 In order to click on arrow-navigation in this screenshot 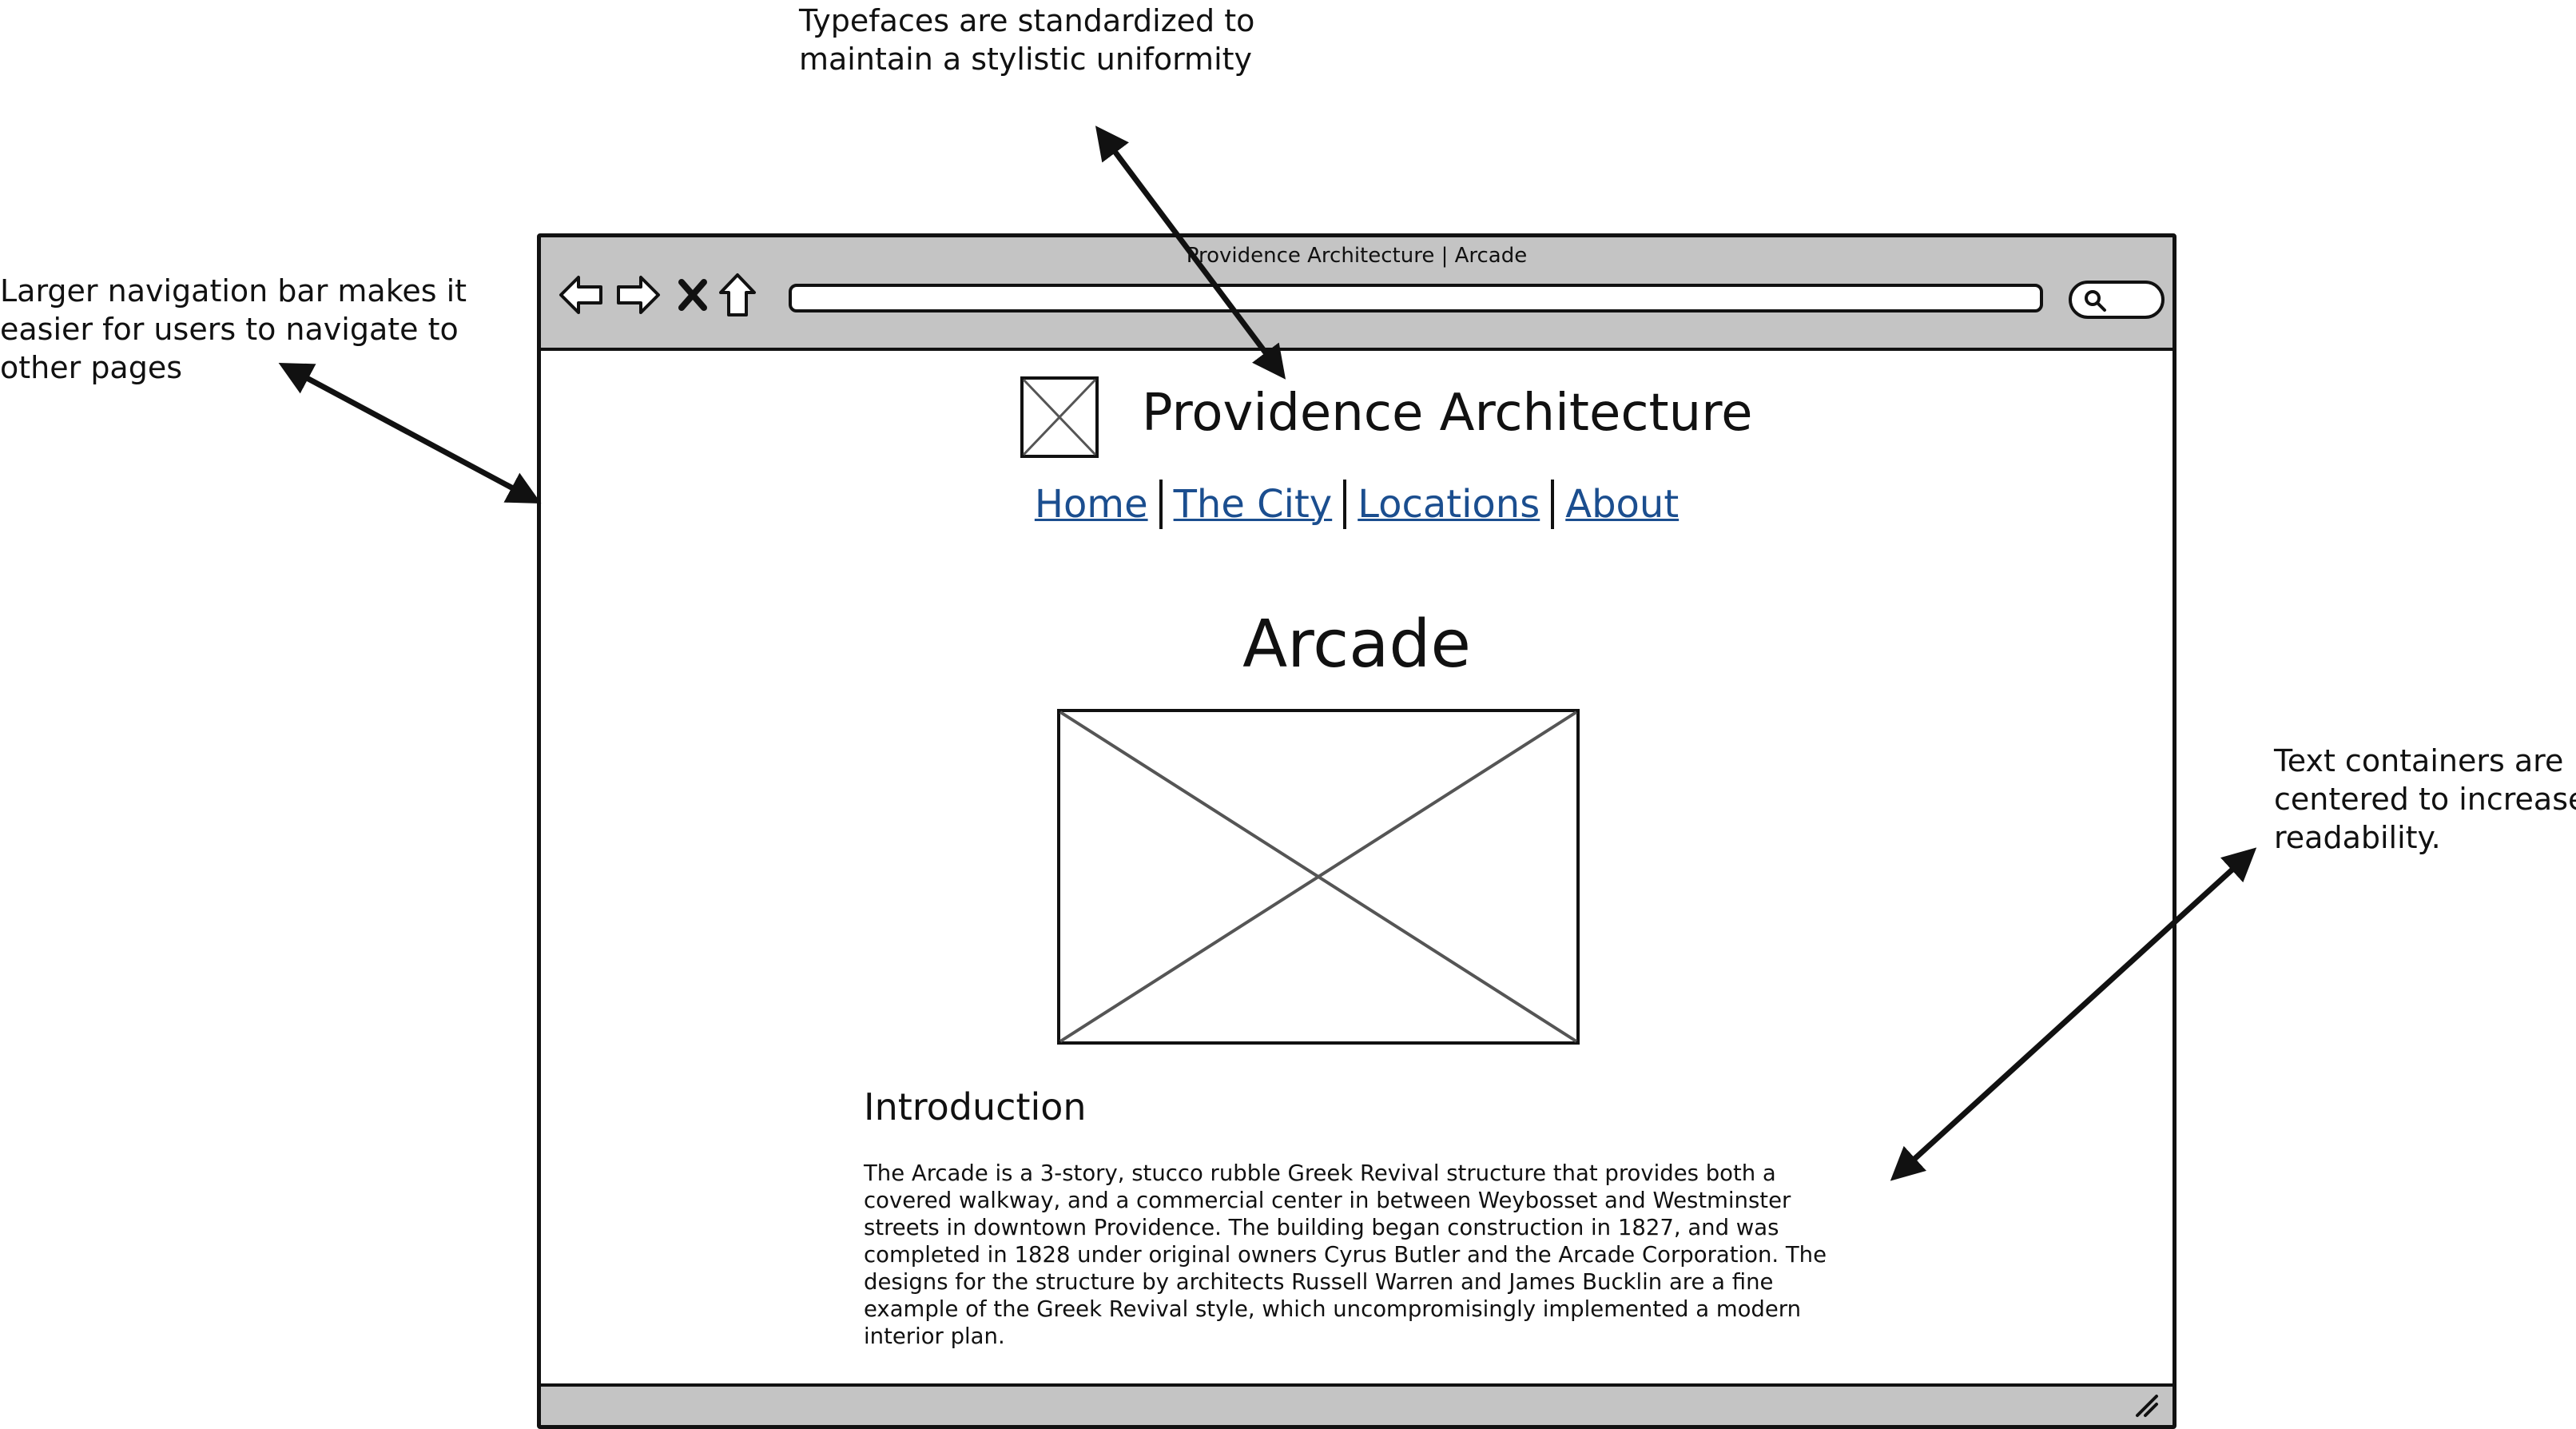, I will do `click(410, 433)`.